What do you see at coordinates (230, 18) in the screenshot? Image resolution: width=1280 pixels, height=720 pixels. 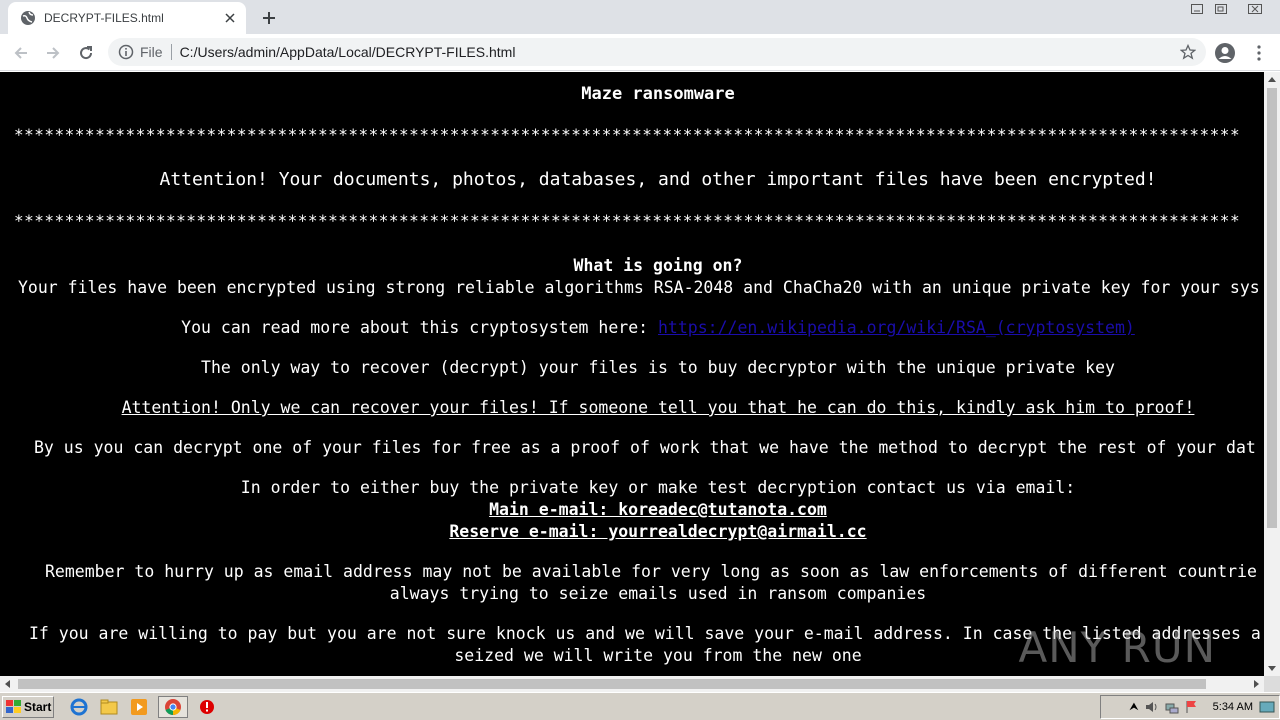 I see `close-tab-icon` at bounding box center [230, 18].